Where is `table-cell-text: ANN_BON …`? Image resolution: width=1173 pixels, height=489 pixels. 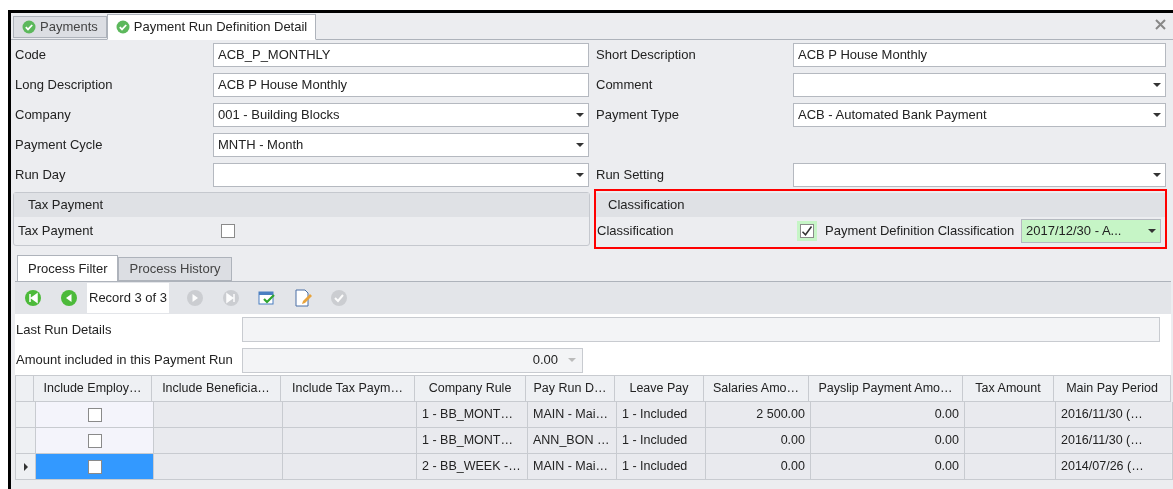 table-cell-text: ANN_BON … is located at coordinates (571, 441).